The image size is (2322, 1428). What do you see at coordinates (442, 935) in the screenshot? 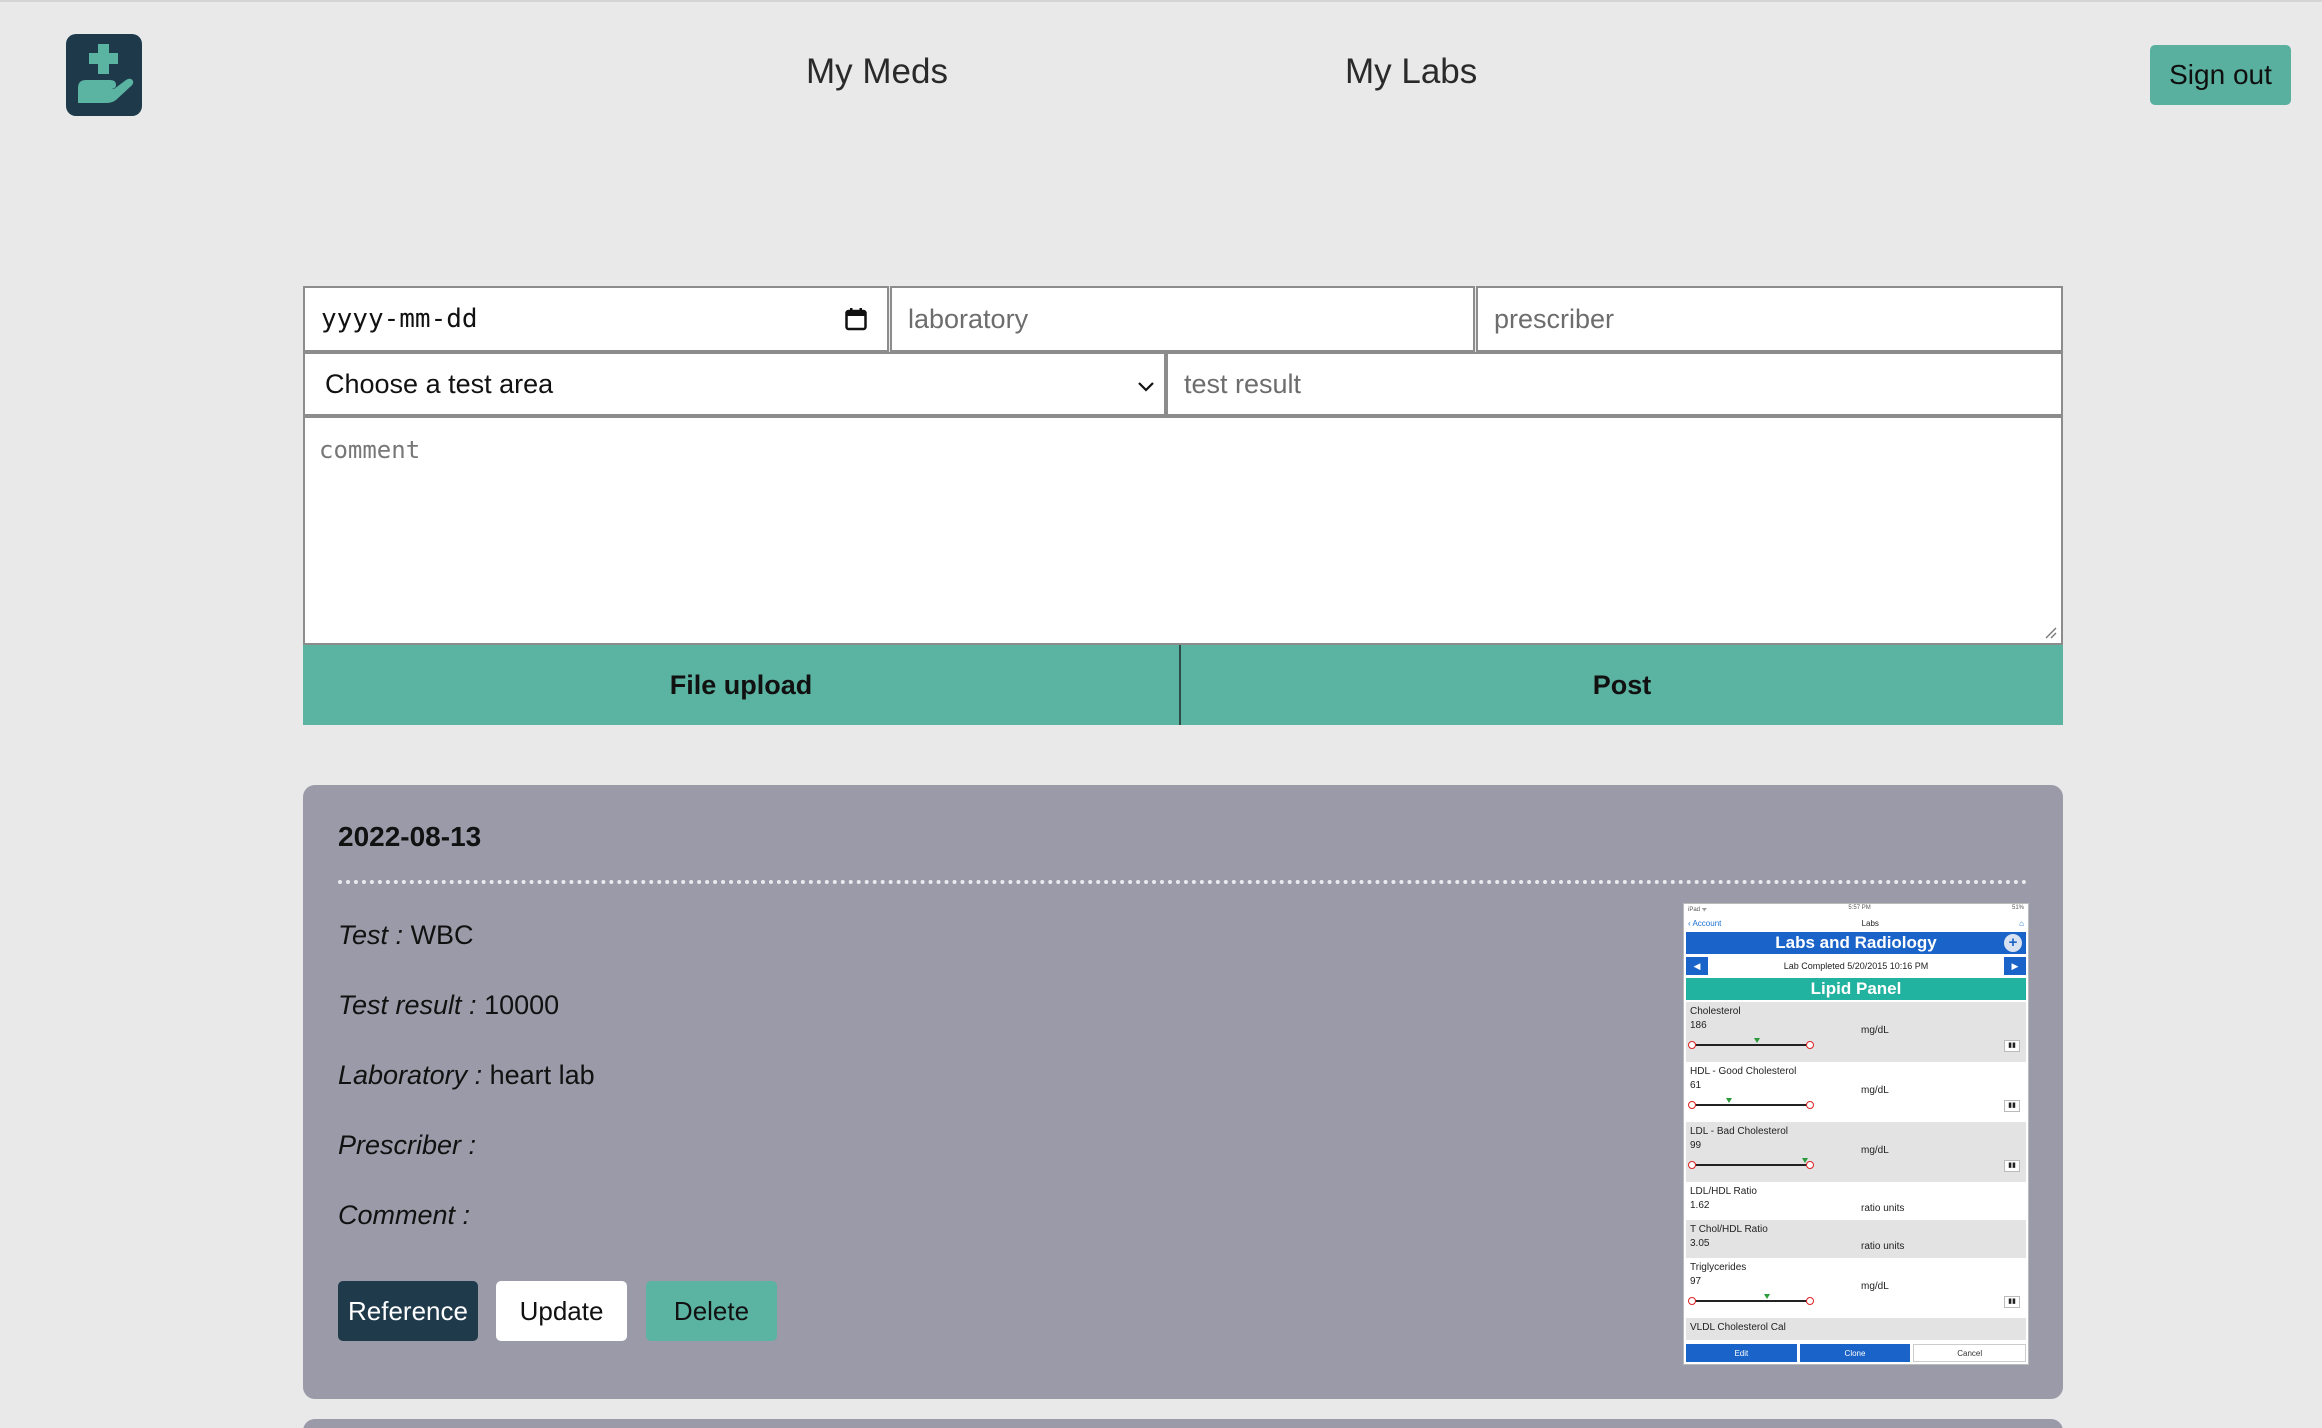
I see `test-value: WBC` at bounding box center [442, 935].